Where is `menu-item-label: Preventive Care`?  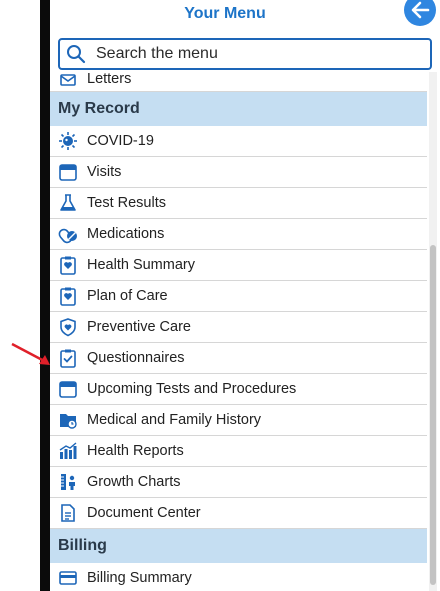 menu-item-label: Preventive Care is located at coordinates (139, 327).